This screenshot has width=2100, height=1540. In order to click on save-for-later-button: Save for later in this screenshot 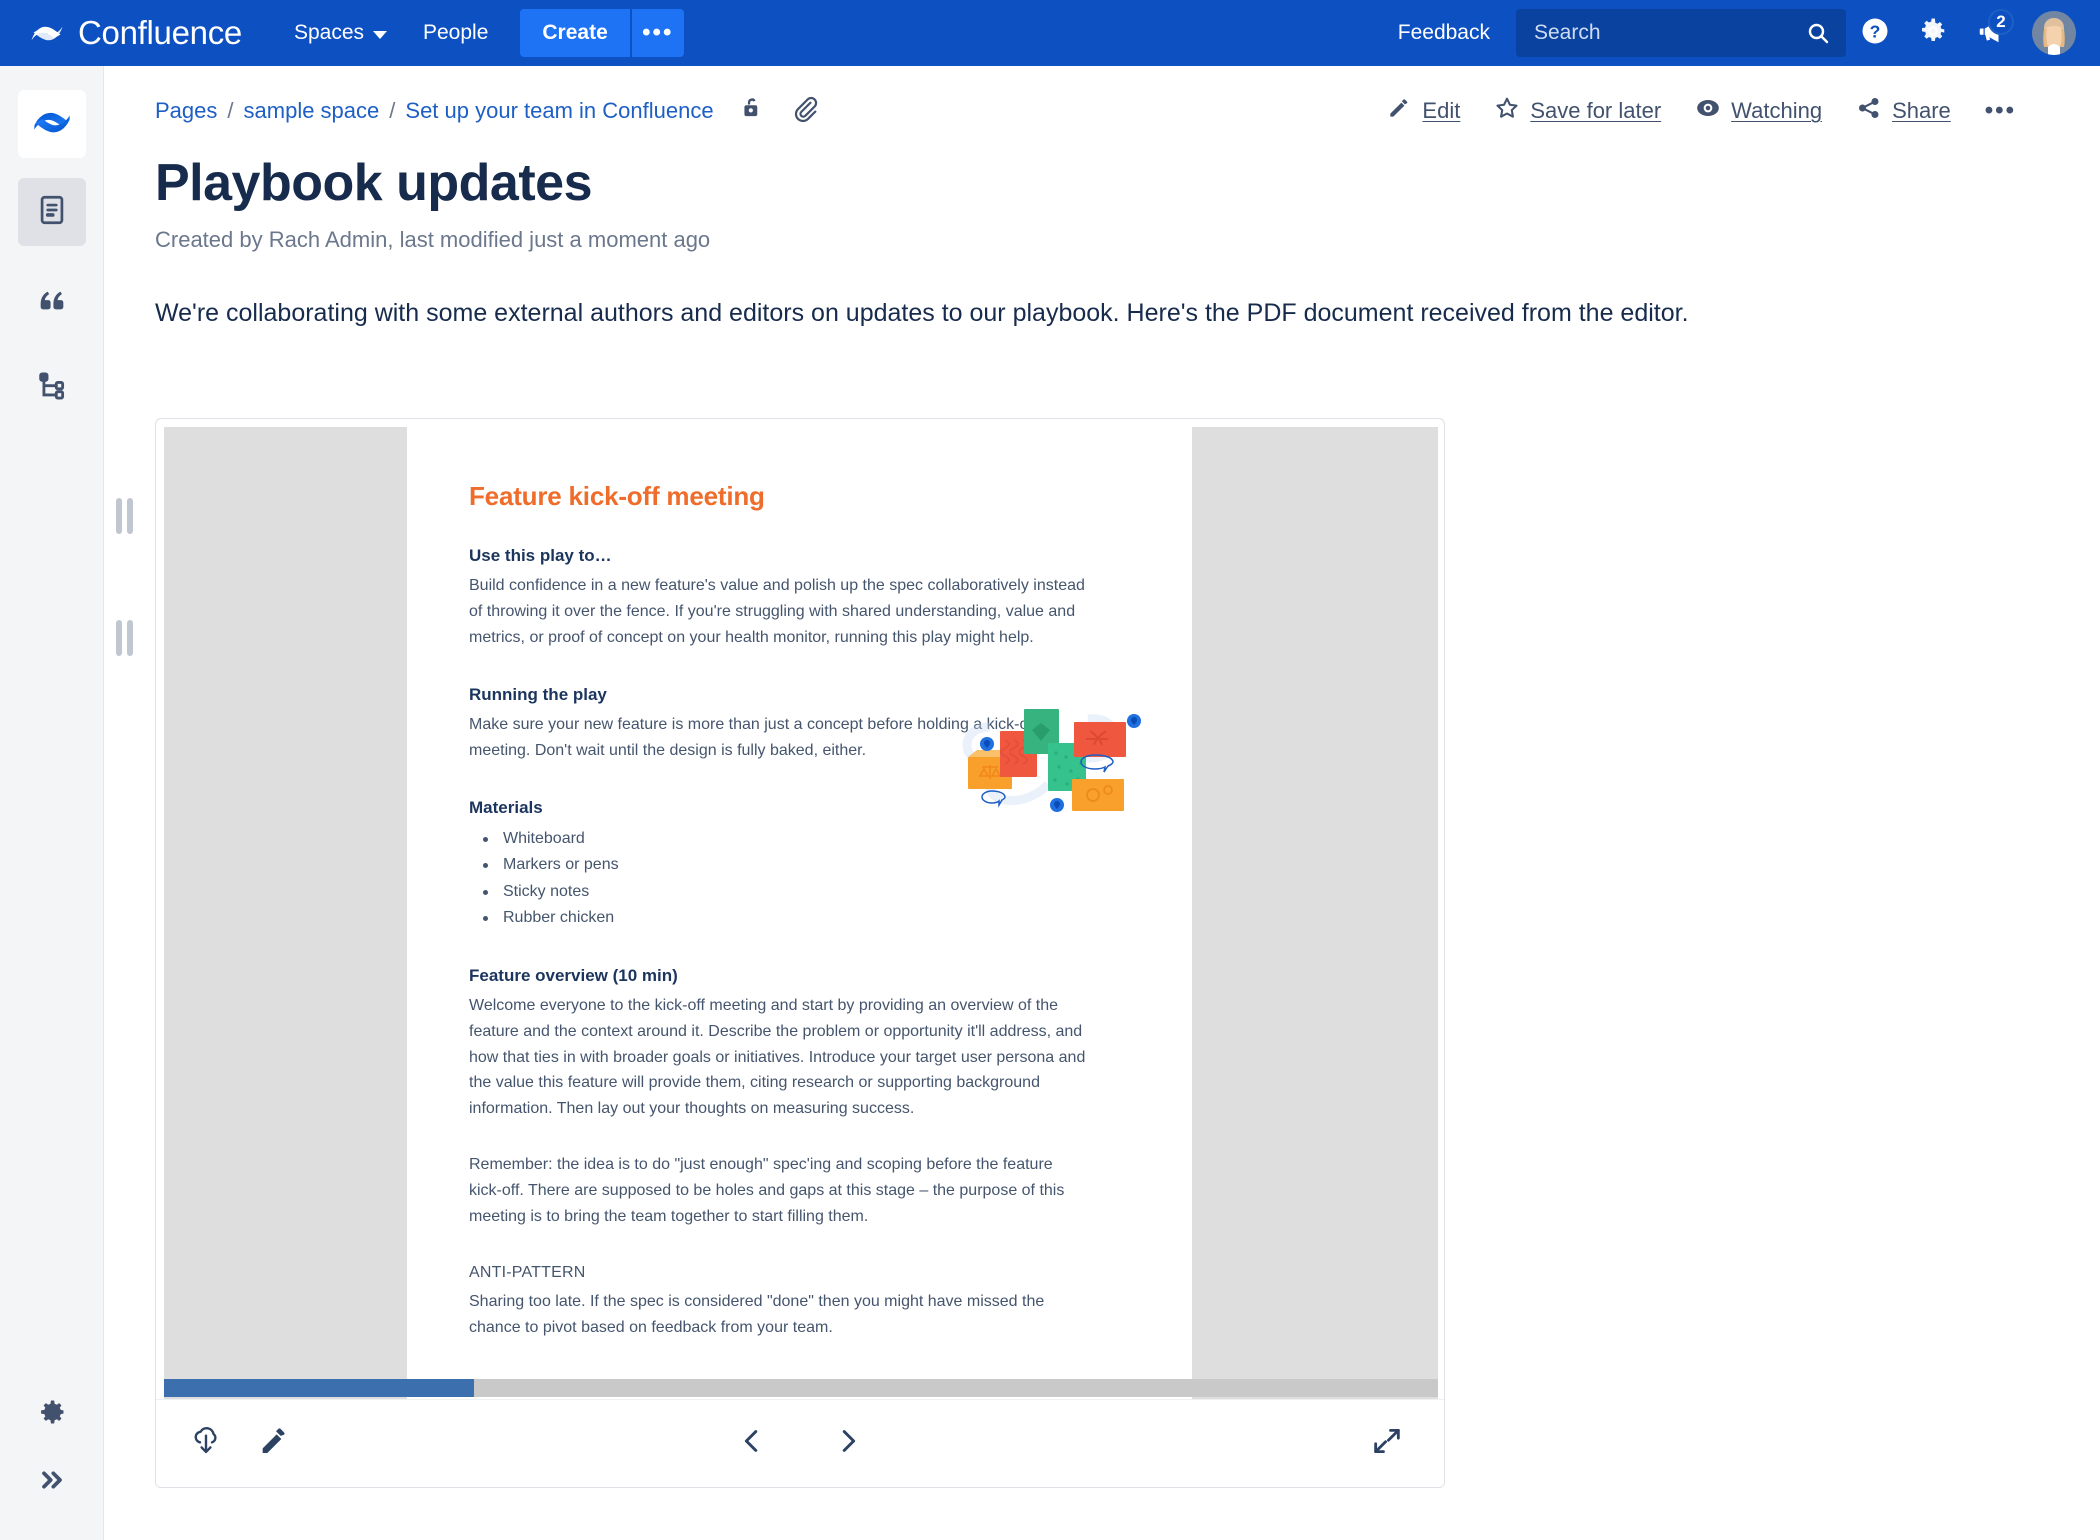, I will do `click(1577, 111)`.